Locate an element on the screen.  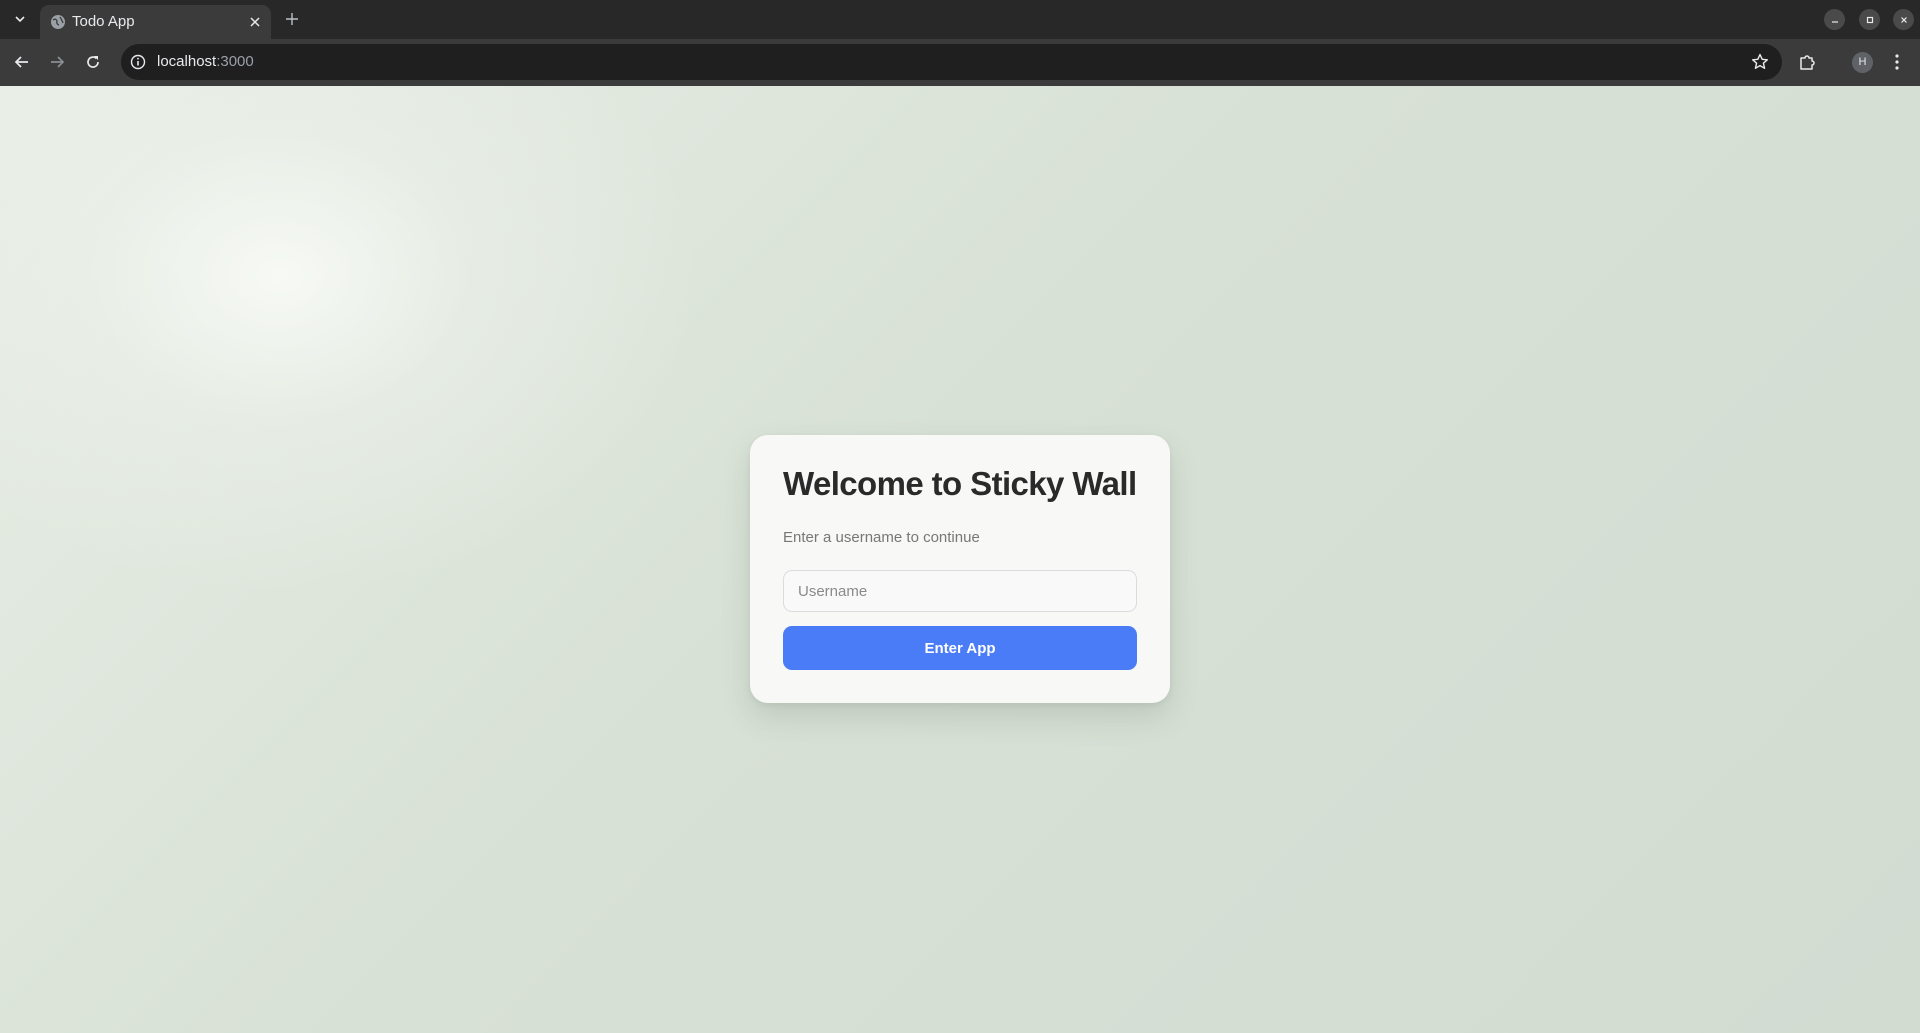
tab-search-button is located at coordinates (20, 19).